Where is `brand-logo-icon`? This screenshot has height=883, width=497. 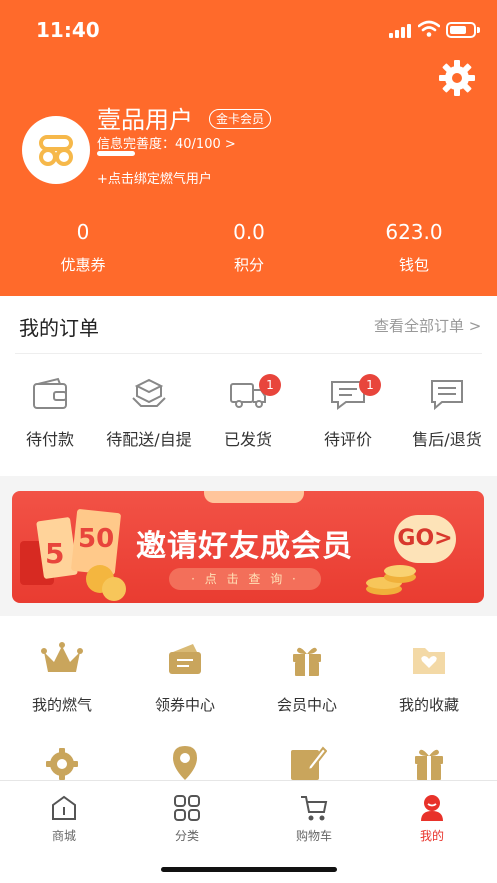 brand-logo-icon is located at coordinates (56, 150).